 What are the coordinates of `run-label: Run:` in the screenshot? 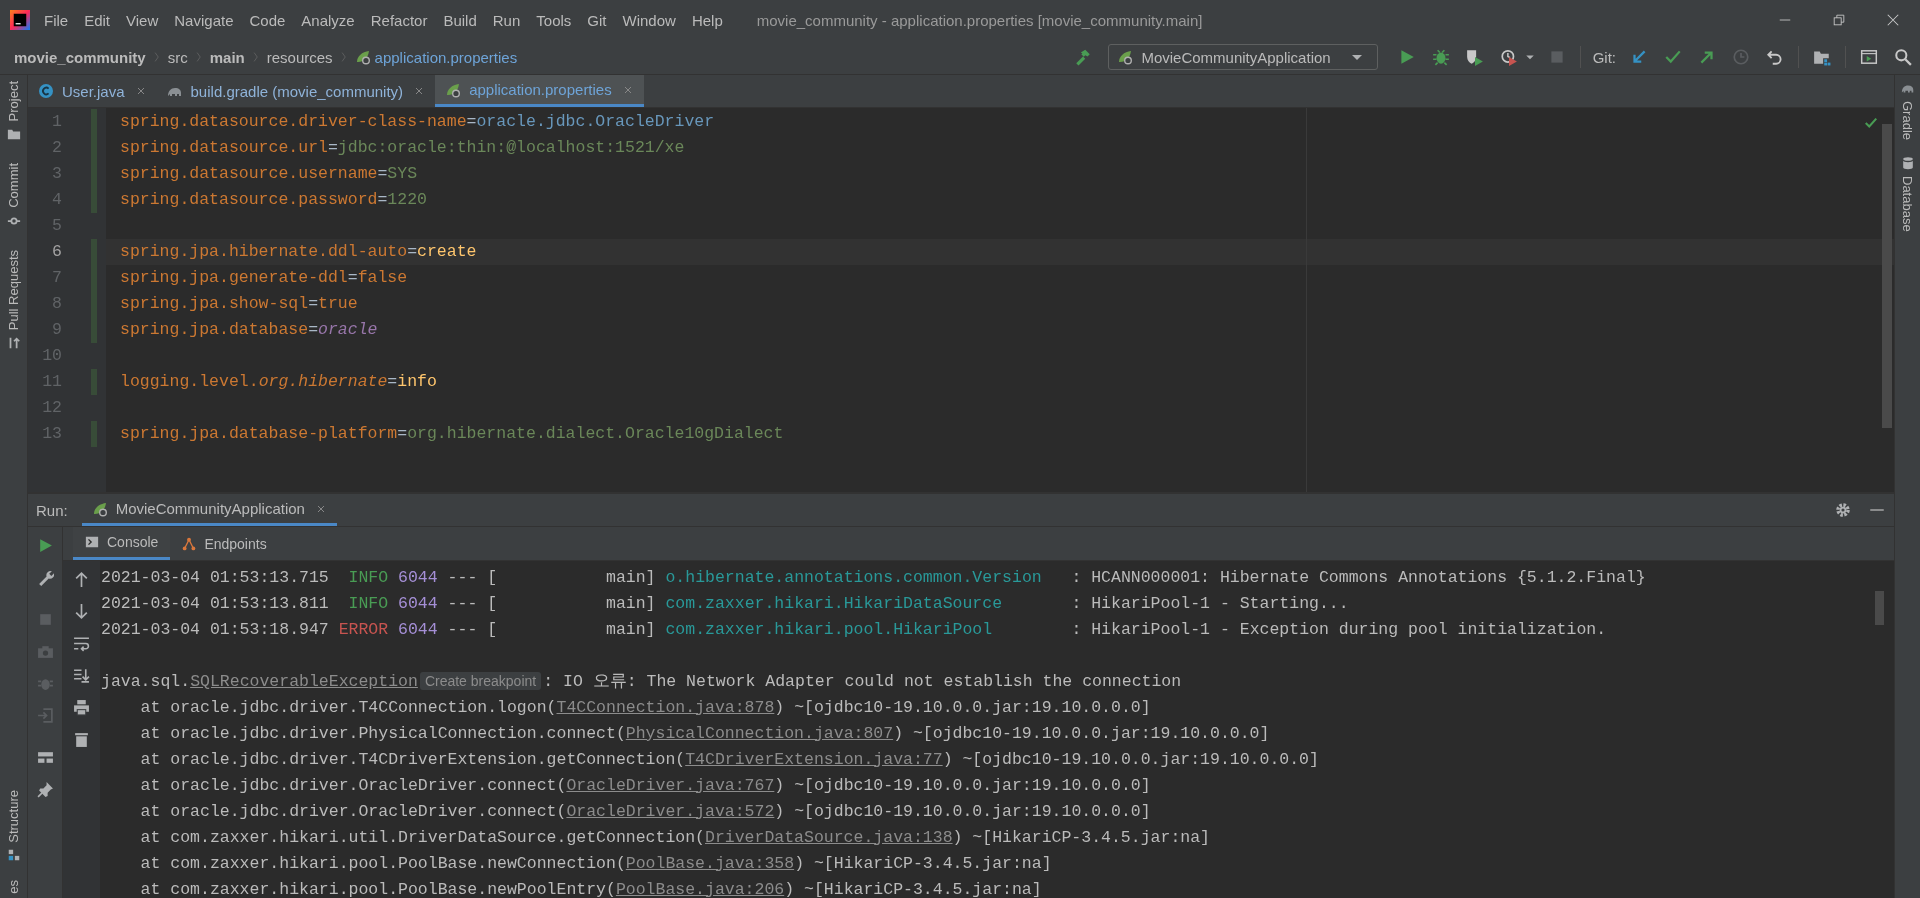 It's located at (52, 510).